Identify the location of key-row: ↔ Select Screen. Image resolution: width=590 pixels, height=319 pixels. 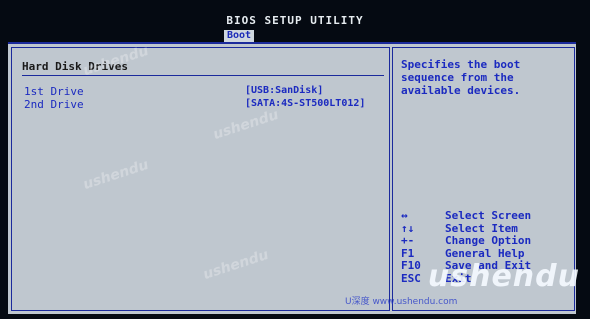
(486, 216).